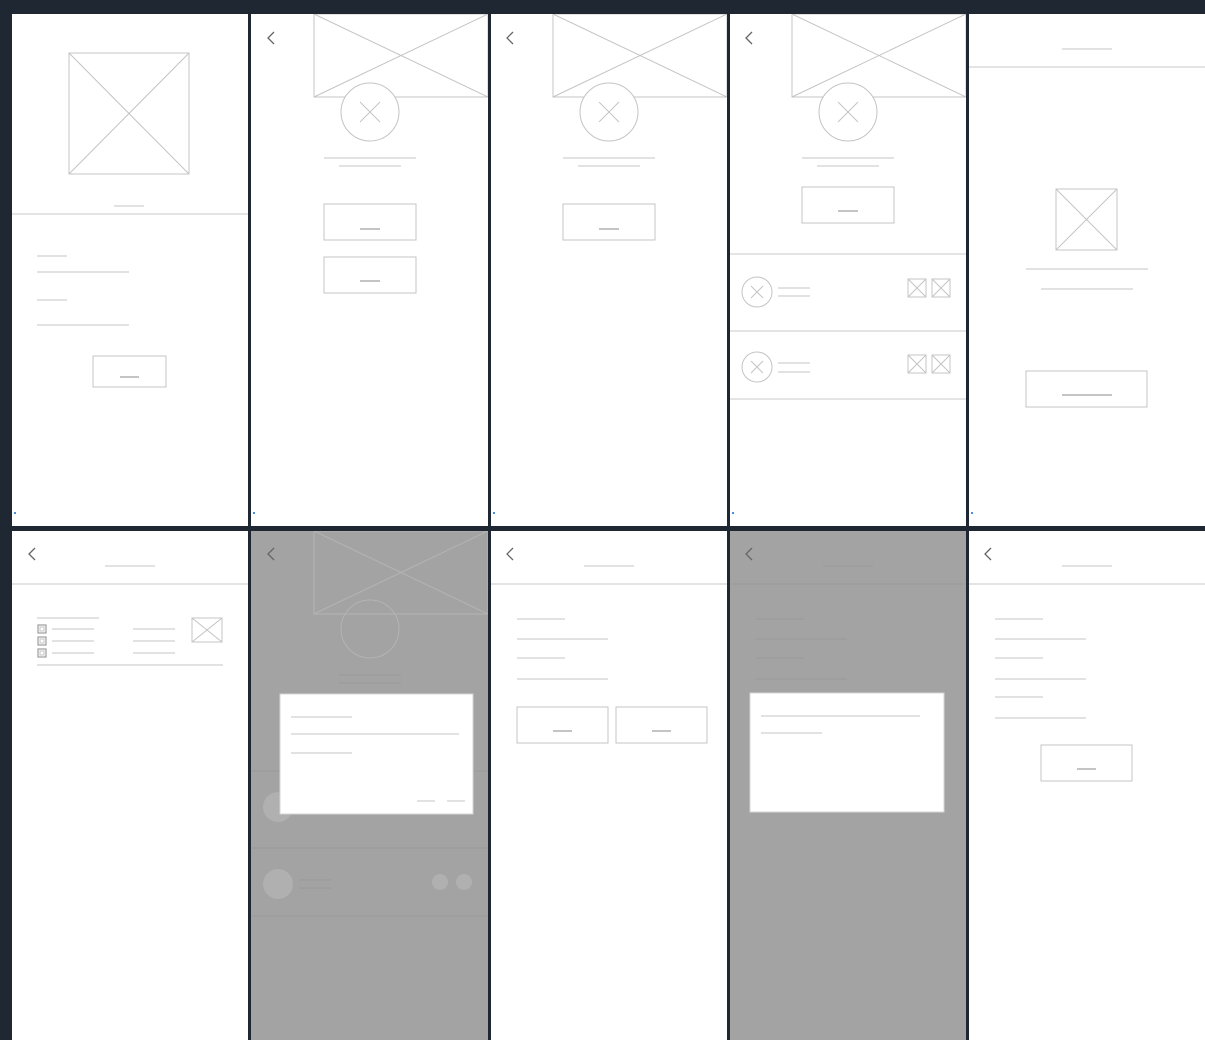  I want to click on frame-item-detail-one-action, so click(609, 270).